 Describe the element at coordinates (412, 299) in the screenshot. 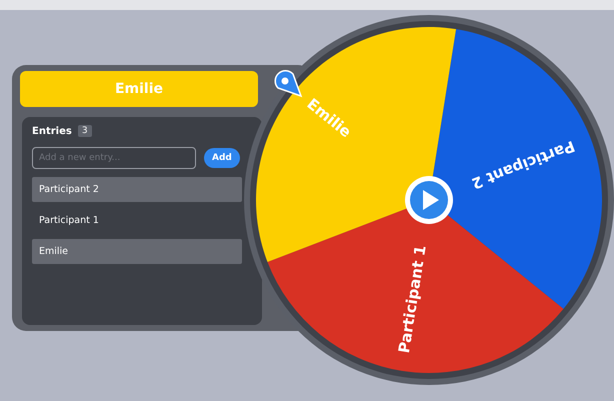

I see `slice-label: Participant 1` at that location.